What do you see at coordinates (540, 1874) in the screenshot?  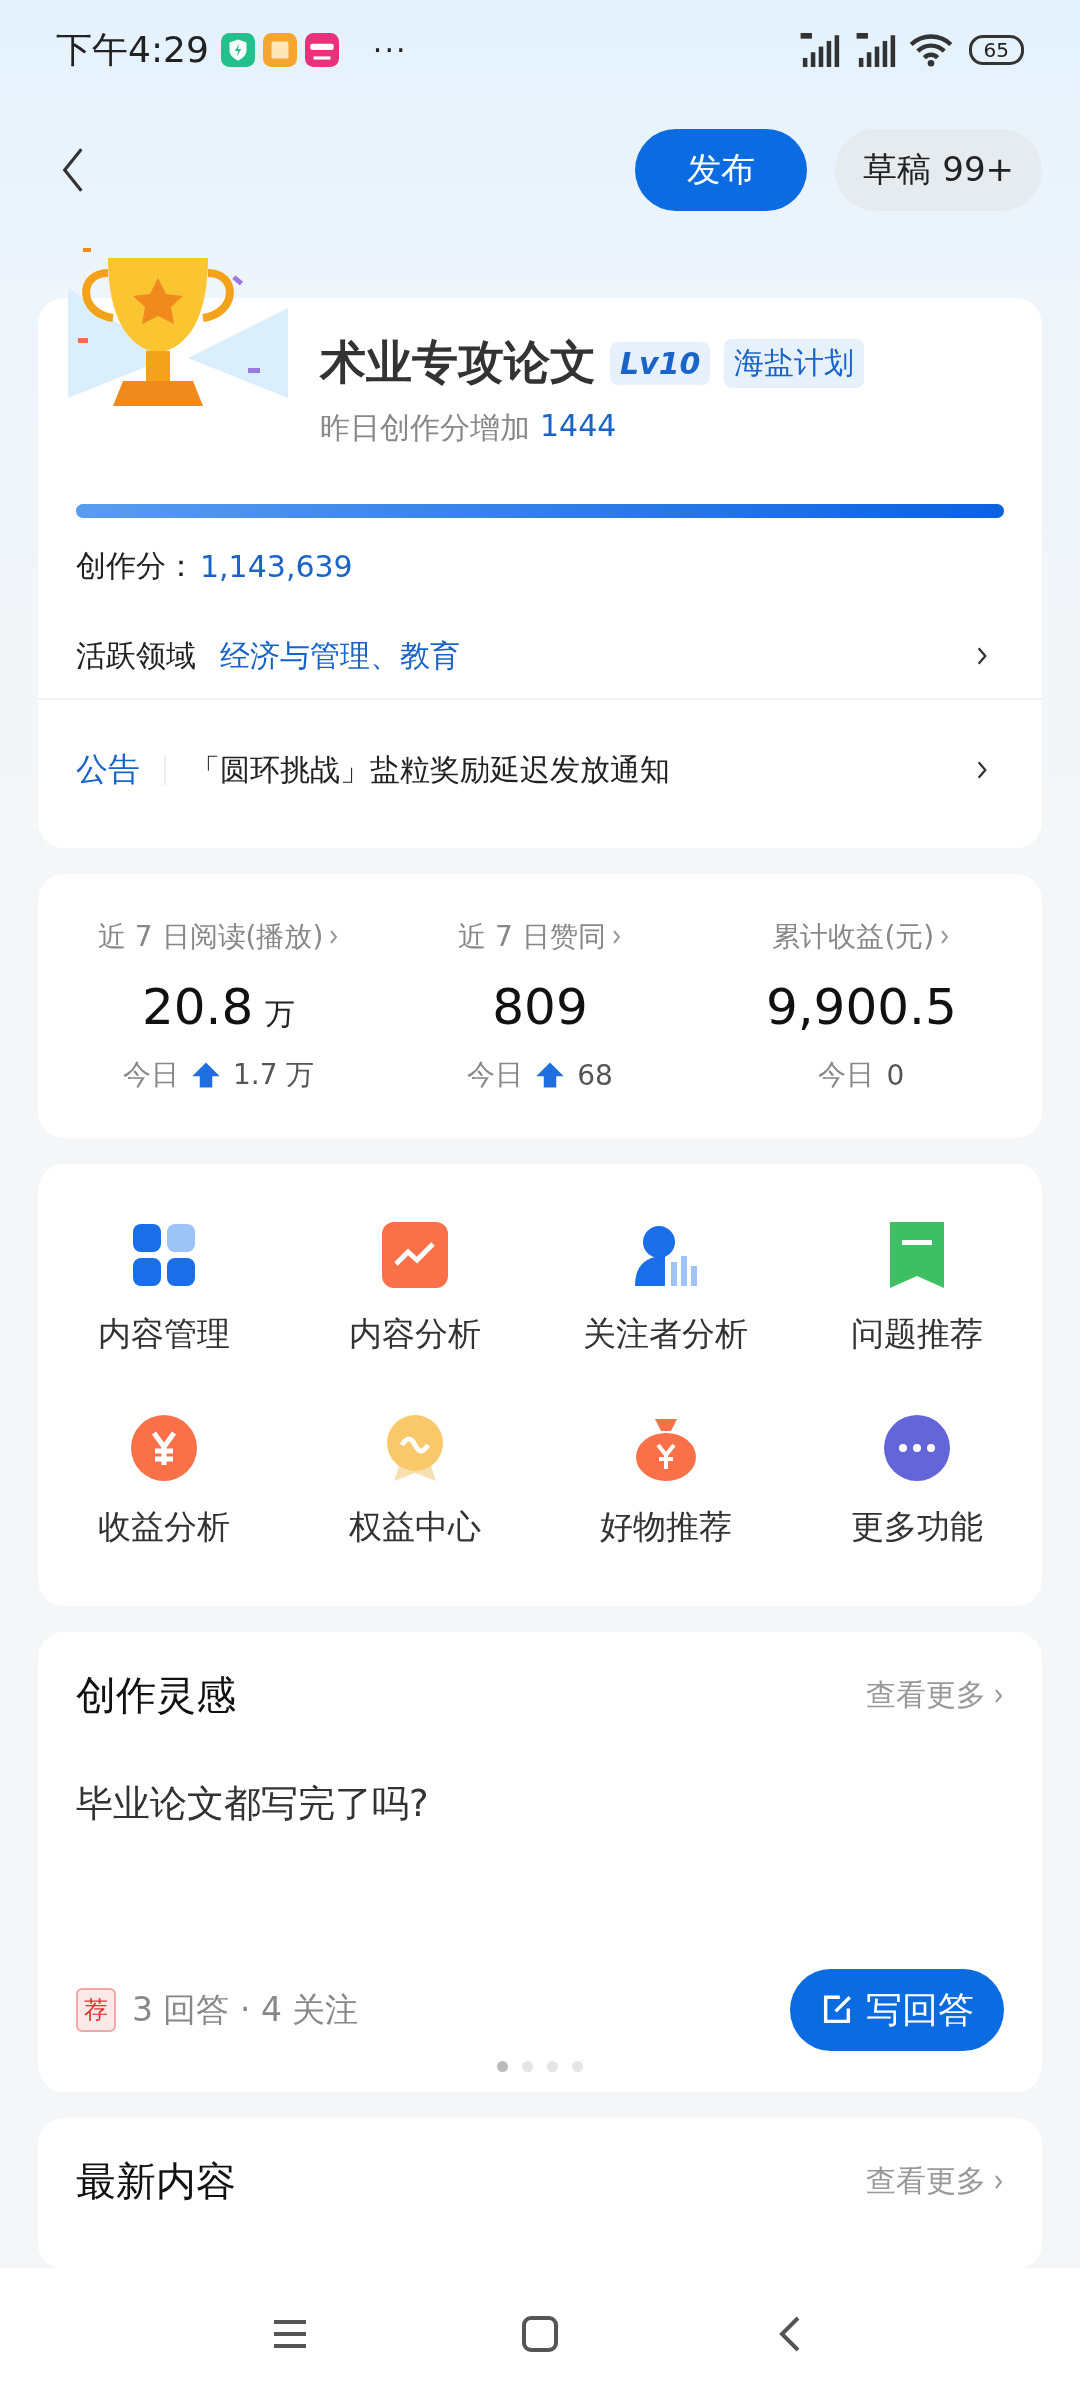 I see `question-text: 毕业论文都写完了吗?` at bounding box center [540, 1874].